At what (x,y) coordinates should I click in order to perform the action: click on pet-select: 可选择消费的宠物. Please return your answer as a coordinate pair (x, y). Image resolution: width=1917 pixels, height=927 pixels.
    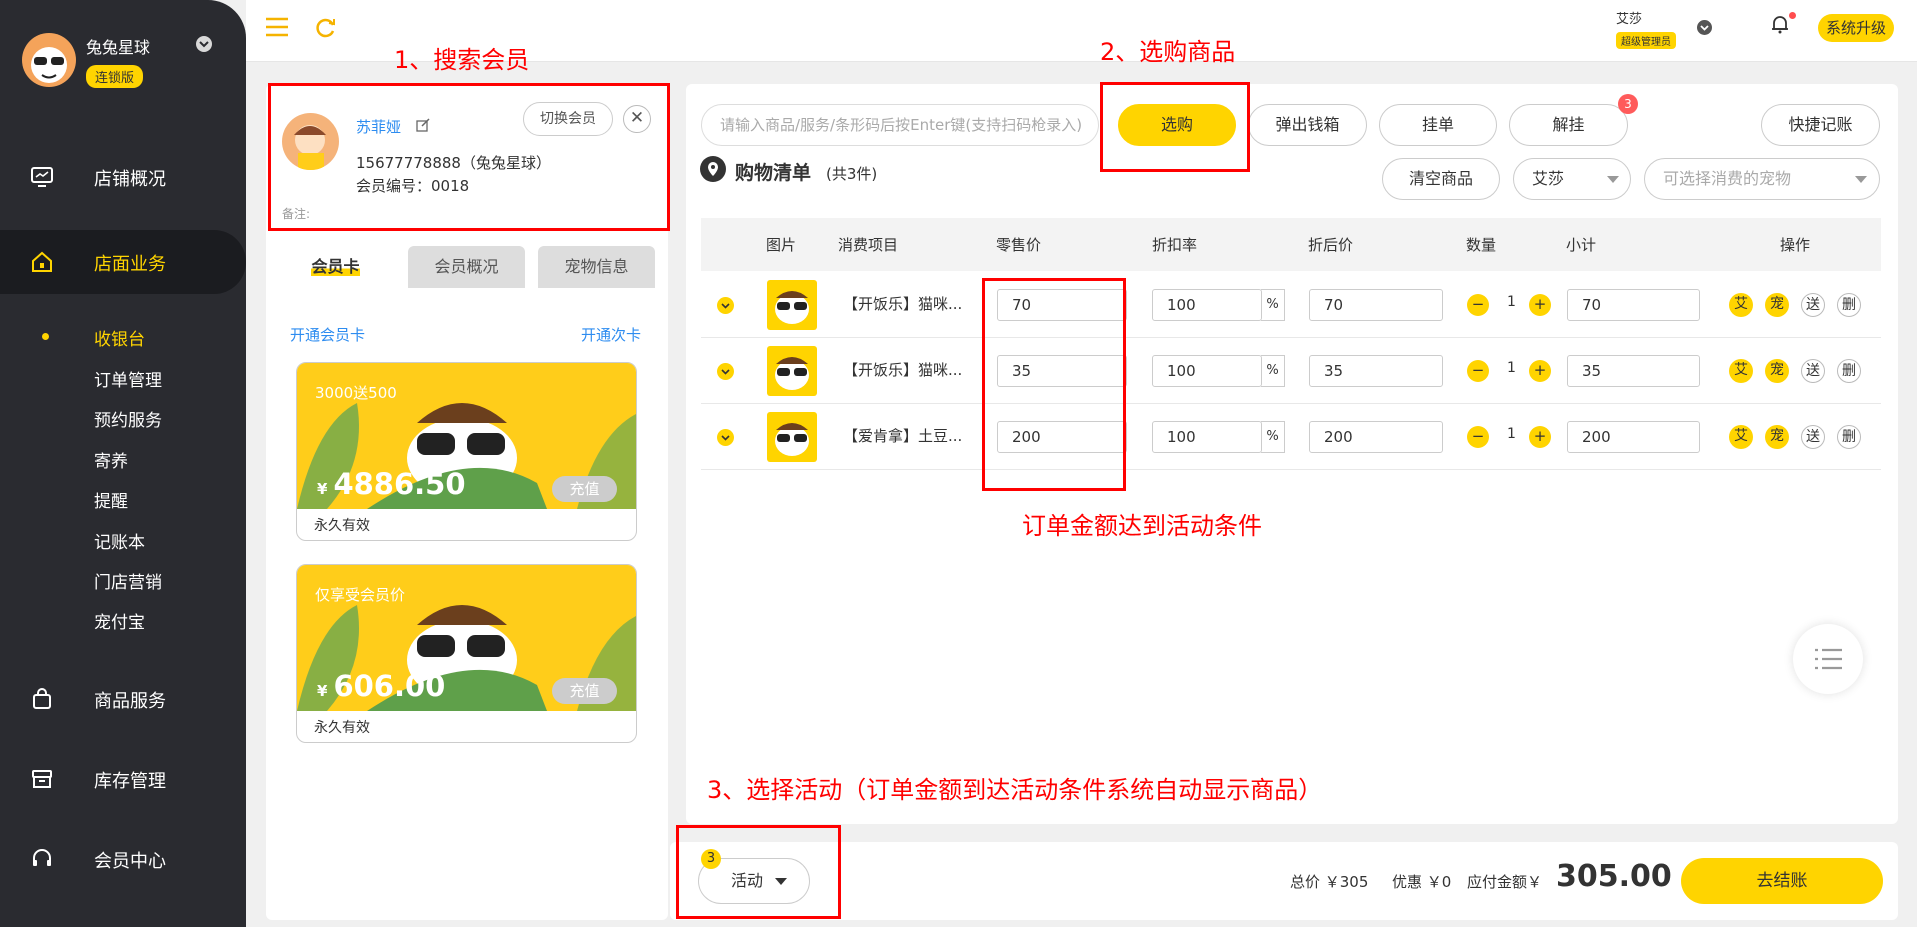
    Looking at the image, I should click on (1762, 179).